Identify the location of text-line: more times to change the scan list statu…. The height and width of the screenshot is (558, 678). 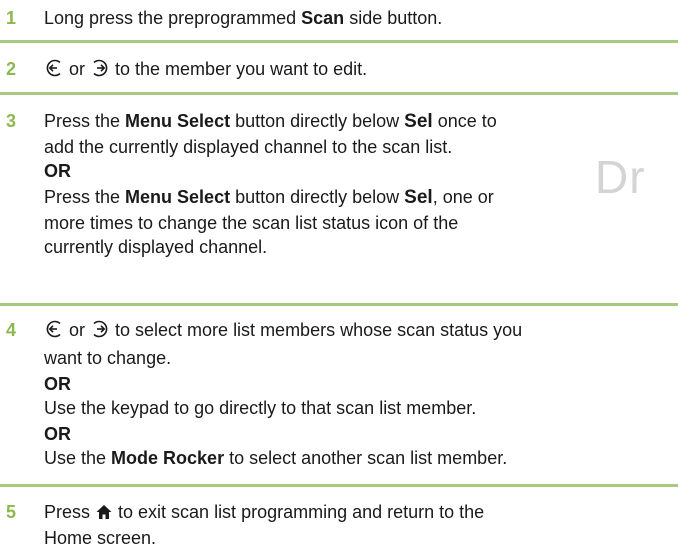
(251, 223).